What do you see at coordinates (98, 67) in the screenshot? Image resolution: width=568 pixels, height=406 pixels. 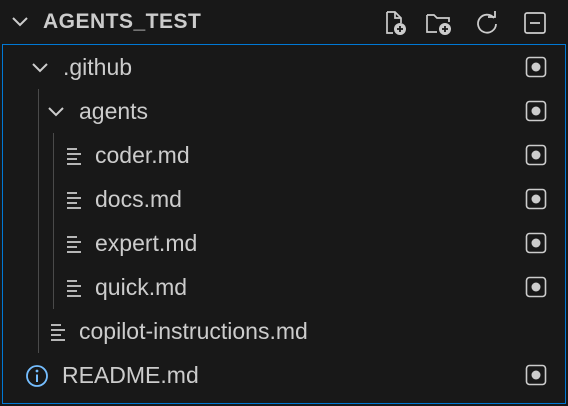 I see `folder-name: .github` at bounding box center [98, 67].